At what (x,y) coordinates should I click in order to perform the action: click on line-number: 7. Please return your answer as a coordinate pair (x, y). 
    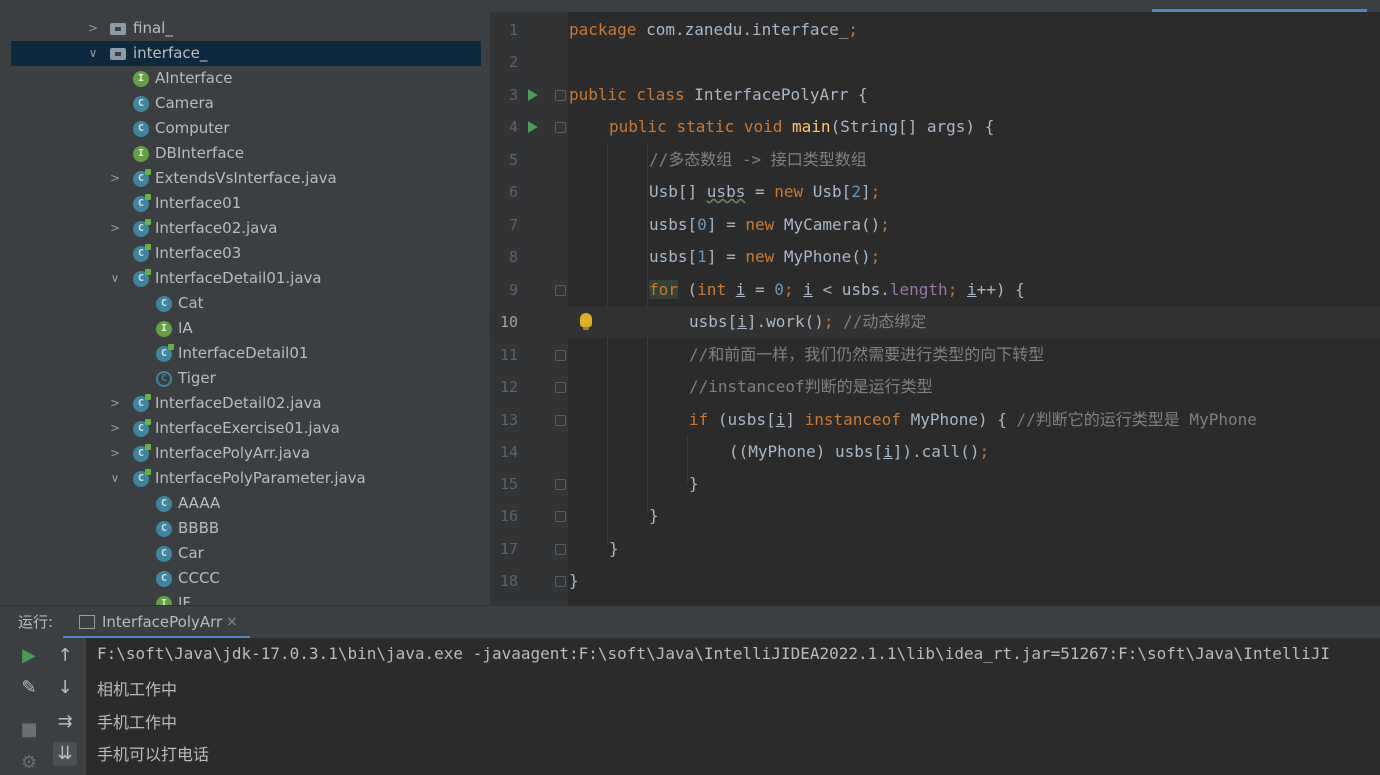
    Looking at the image, I should click on (513, 225).